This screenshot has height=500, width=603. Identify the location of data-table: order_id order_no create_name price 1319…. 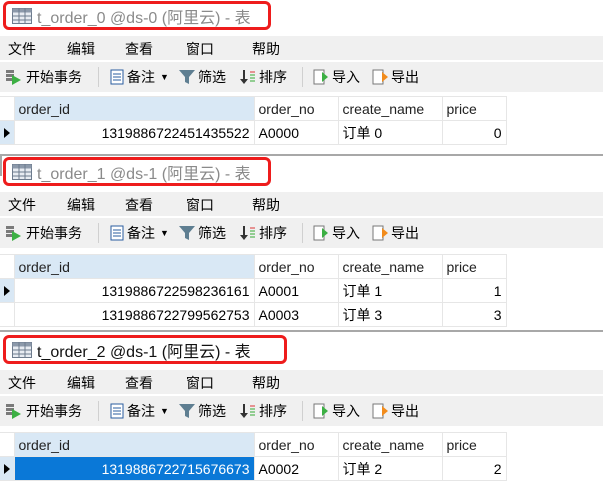
(253, 456).